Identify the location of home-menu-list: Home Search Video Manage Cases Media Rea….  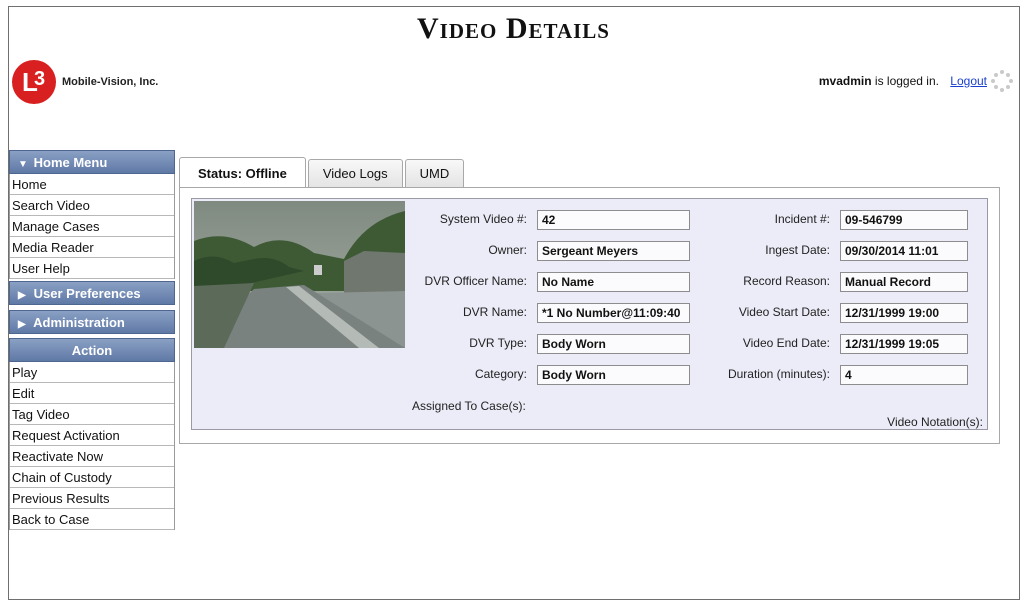
(92, 226).